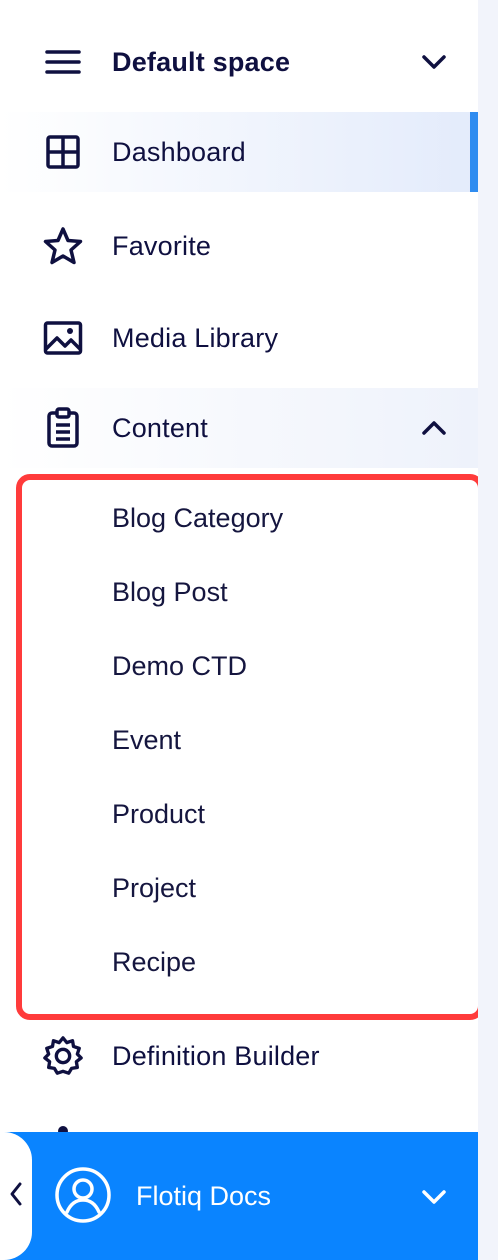 Image resolution: width=498 pixels, height=1260 pixels. Describe the element at coordinates (63, 1056) in the screenshot. I see `gear-icon` at that location.